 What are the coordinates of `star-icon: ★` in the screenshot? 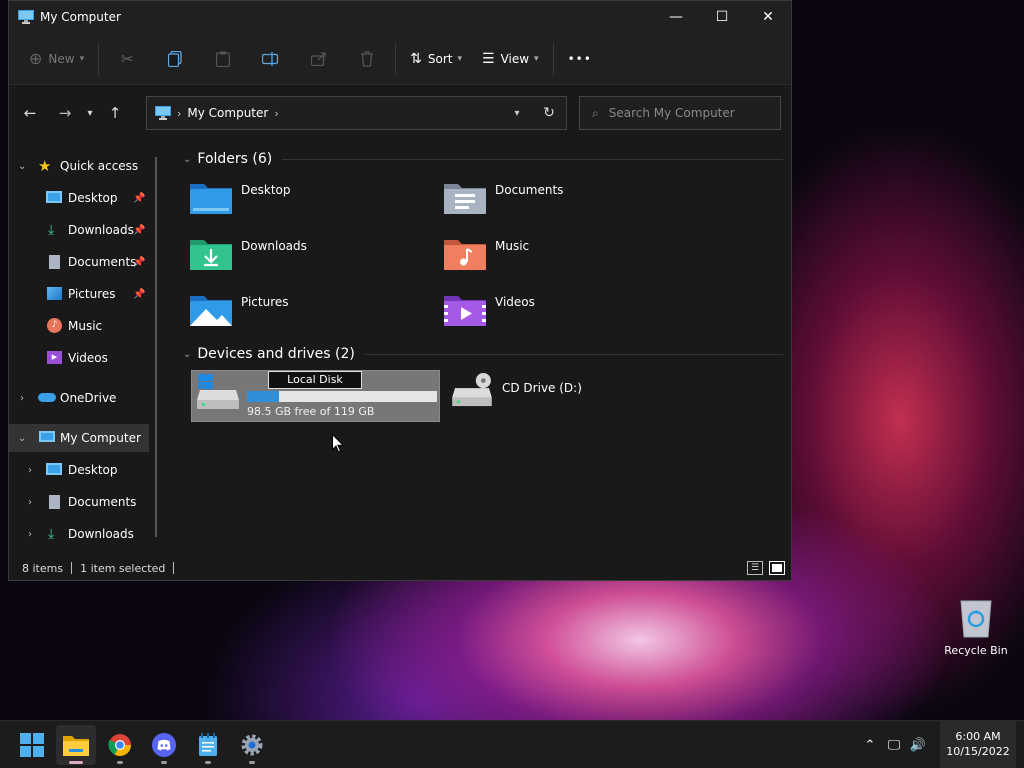 It's located at (45, 166).